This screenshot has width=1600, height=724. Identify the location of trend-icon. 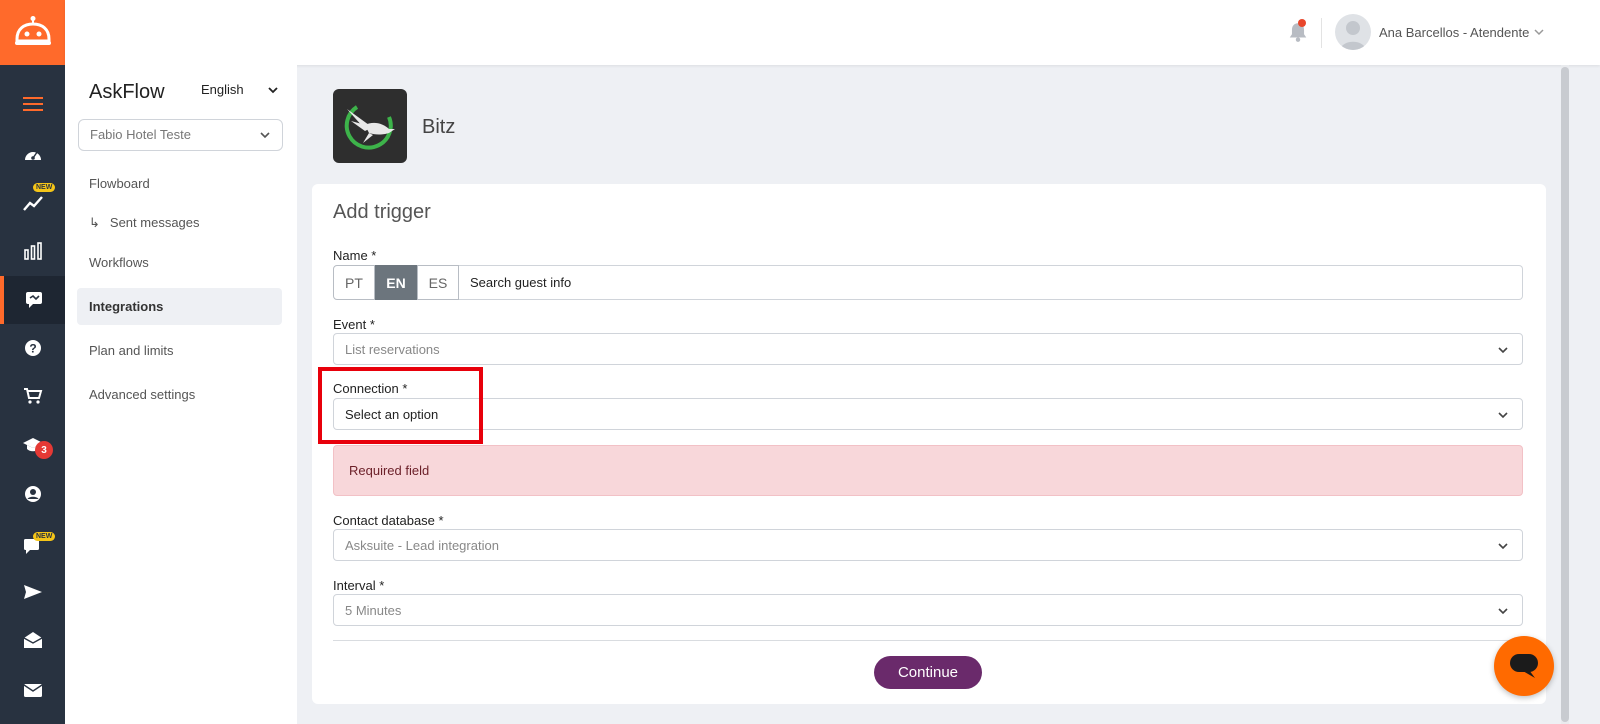
(32, 203).